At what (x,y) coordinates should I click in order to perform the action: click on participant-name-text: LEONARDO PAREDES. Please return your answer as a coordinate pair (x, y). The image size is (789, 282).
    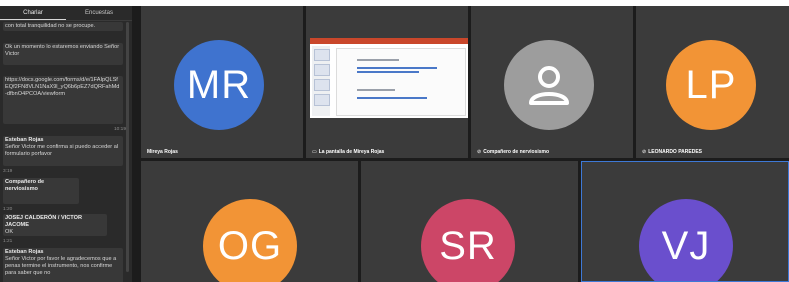
    Looking at the image, I should click on (675, 152).